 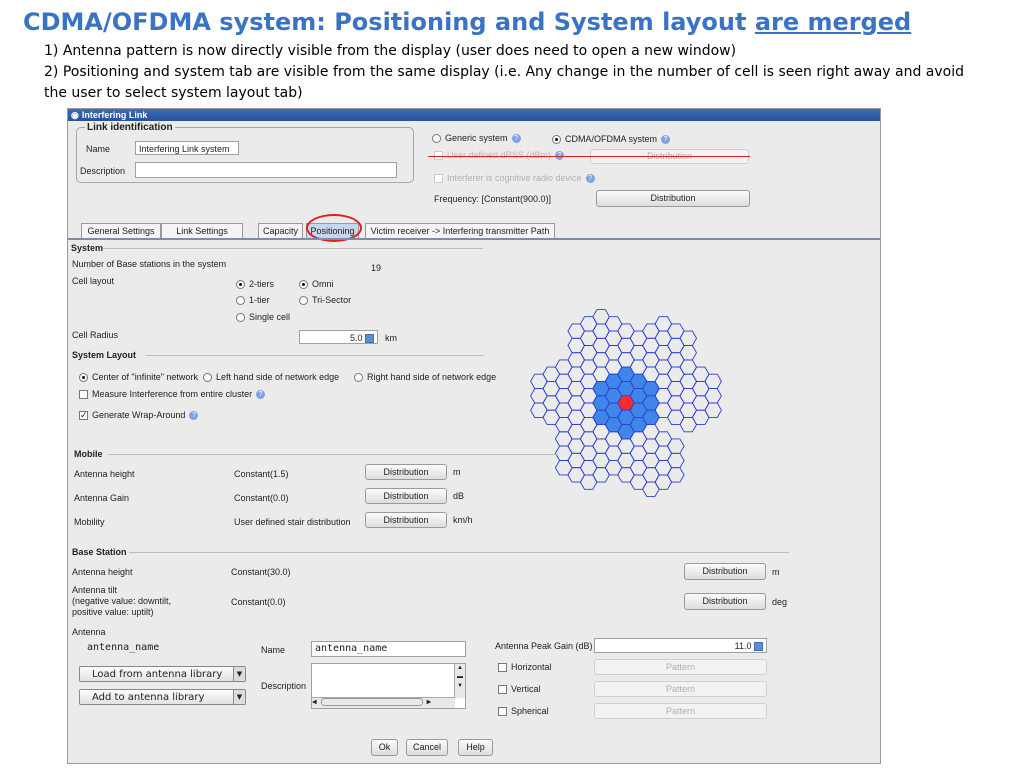 I want to click on horizontal-pattern-option: Horizontal, so click(x=525, y=667).